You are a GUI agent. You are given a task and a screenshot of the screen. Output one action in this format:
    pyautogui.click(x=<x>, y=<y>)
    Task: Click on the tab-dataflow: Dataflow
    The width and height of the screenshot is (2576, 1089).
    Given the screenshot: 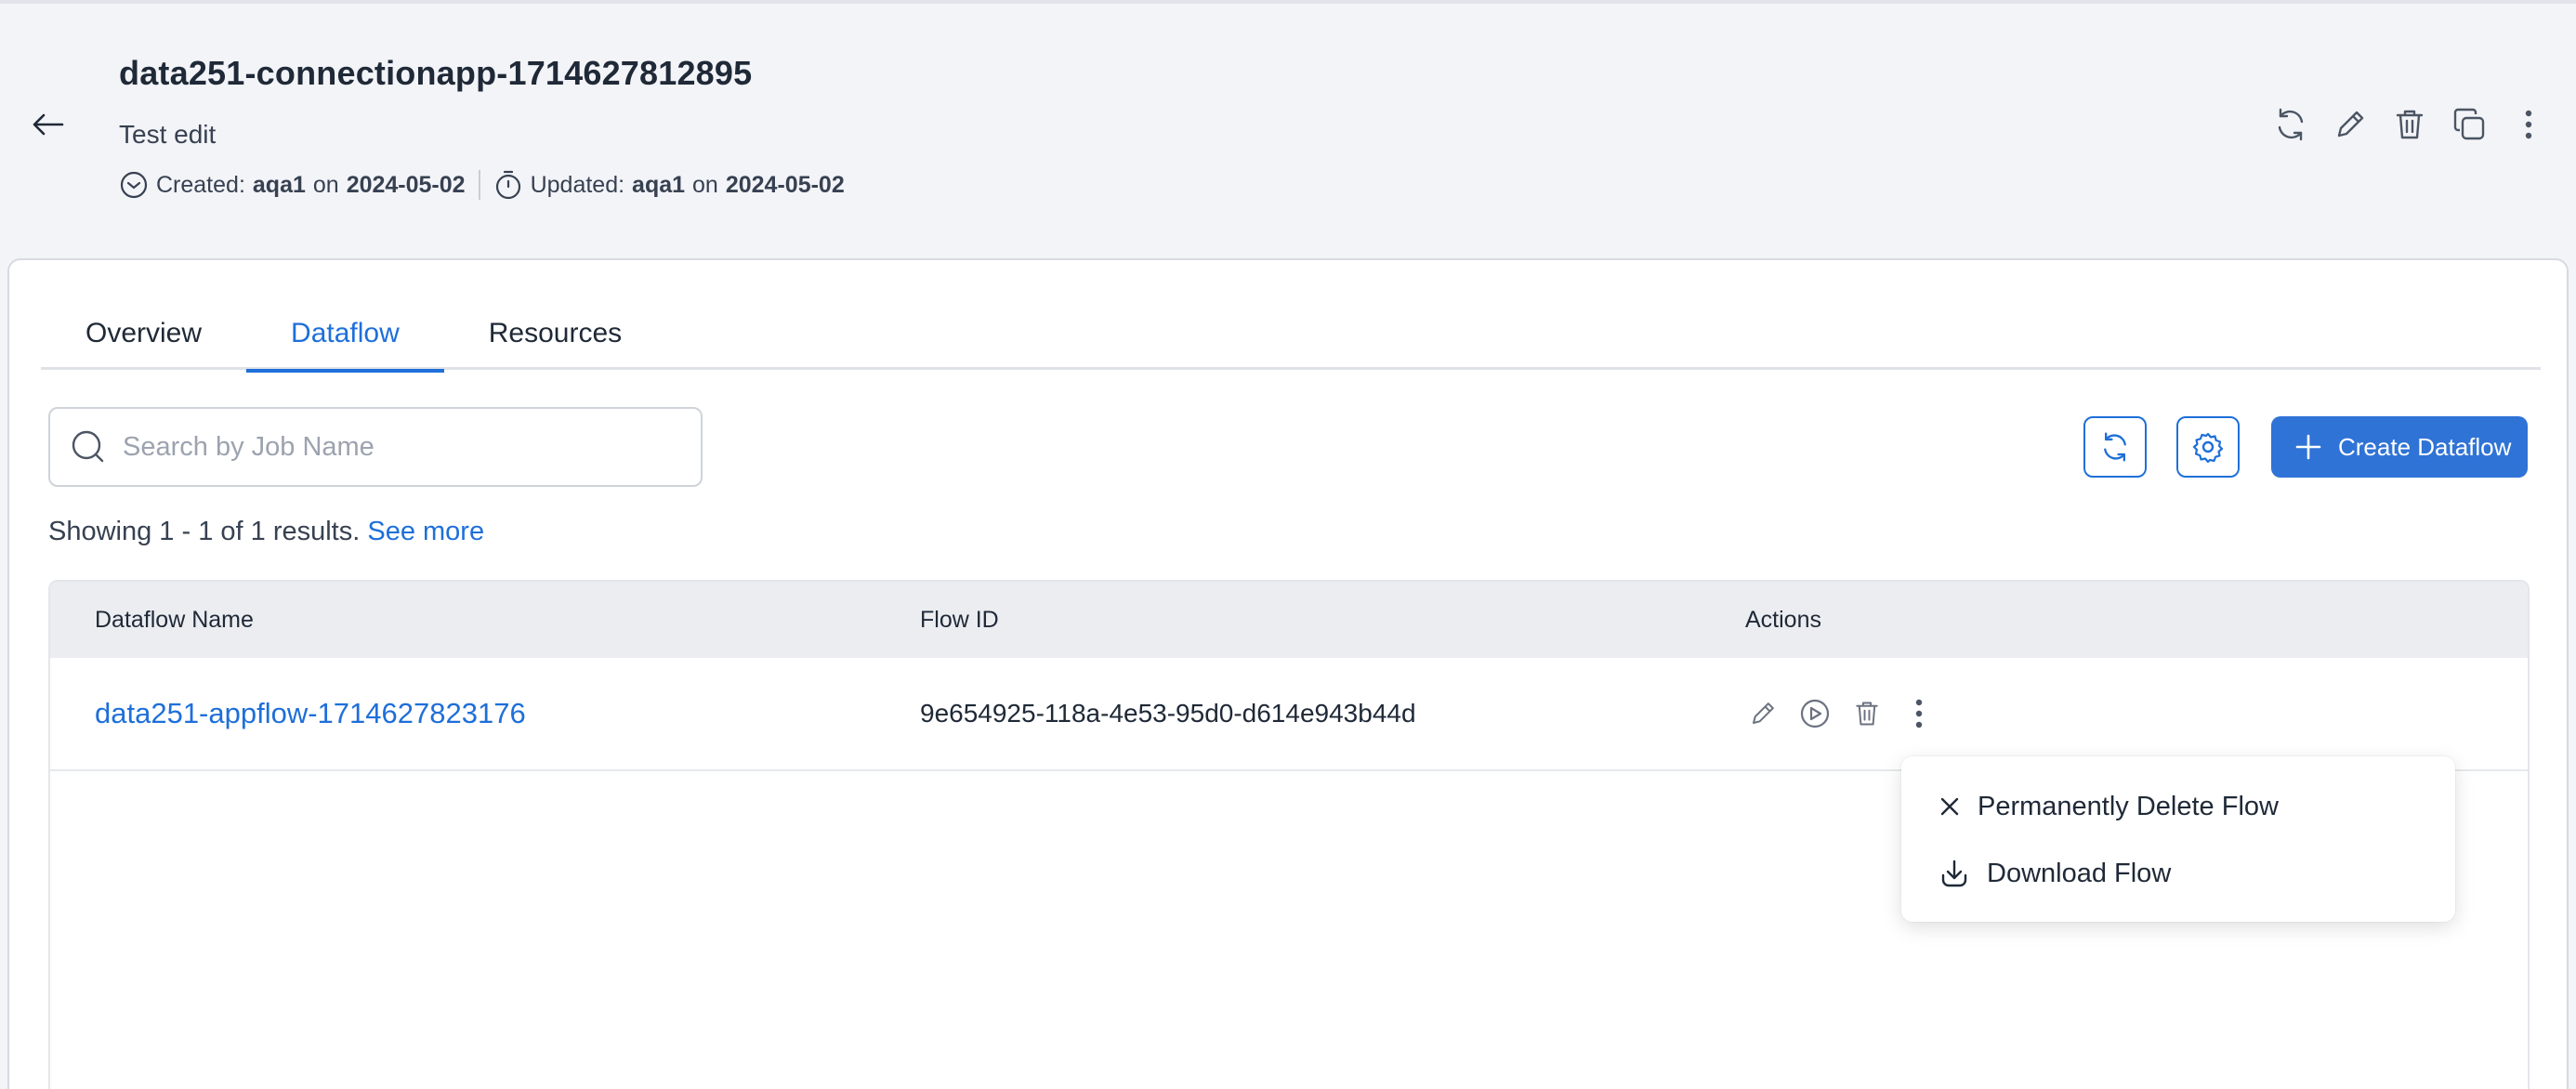 What is the action you would take?
    pyautogui.click(x=345, y=335)
    